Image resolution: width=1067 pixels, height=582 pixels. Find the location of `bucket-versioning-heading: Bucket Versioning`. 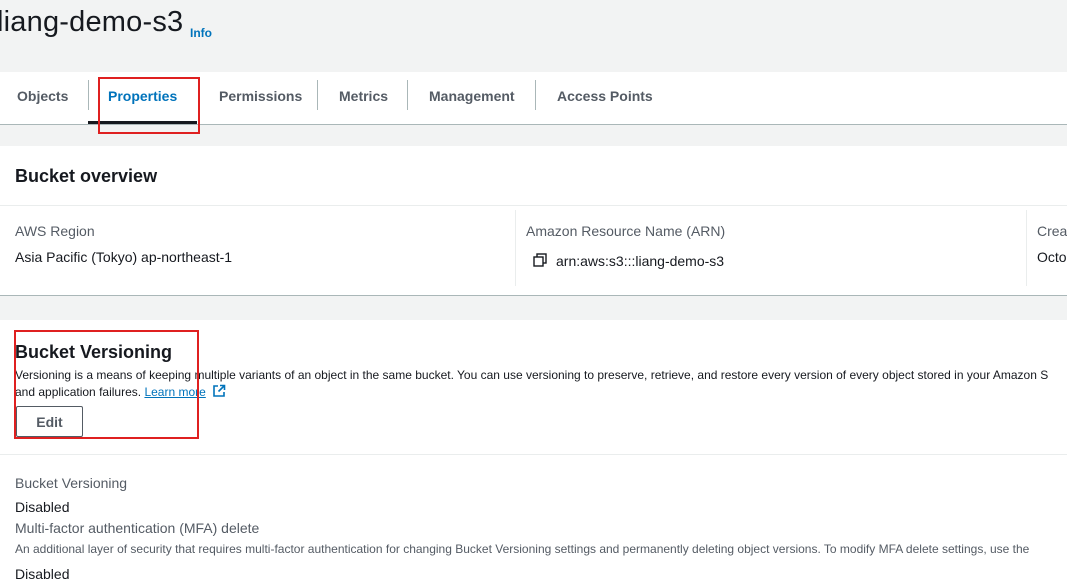

bucket-versioning-heading: Bucket Versioning is located at coordinates (94, 352).